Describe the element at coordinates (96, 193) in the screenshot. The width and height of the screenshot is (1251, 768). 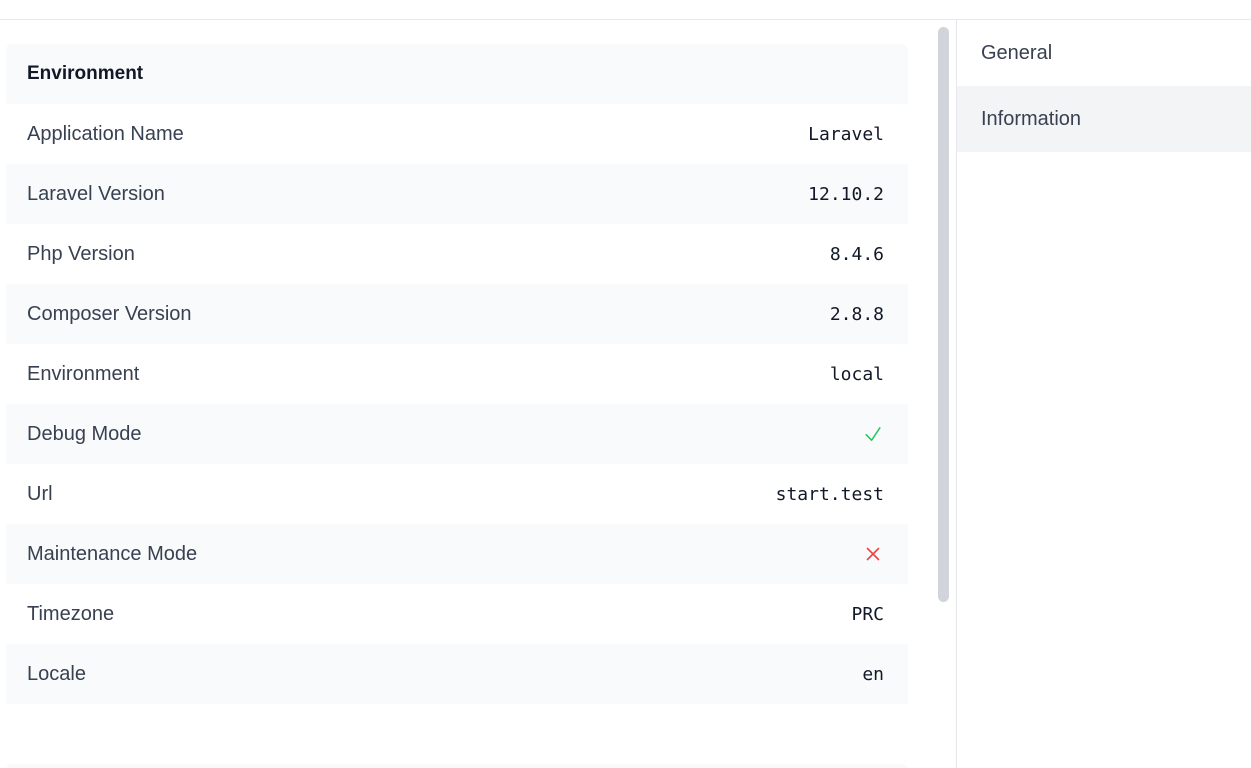
I see `row-label-laravel-version: Laravel Version` at that location.